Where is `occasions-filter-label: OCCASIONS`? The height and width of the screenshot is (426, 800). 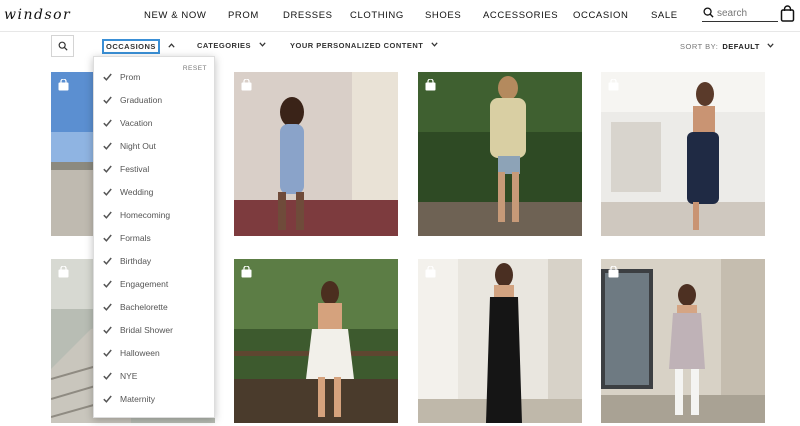
occasions-filter-label: OCCASIONS is located at coordinates (131, 46).